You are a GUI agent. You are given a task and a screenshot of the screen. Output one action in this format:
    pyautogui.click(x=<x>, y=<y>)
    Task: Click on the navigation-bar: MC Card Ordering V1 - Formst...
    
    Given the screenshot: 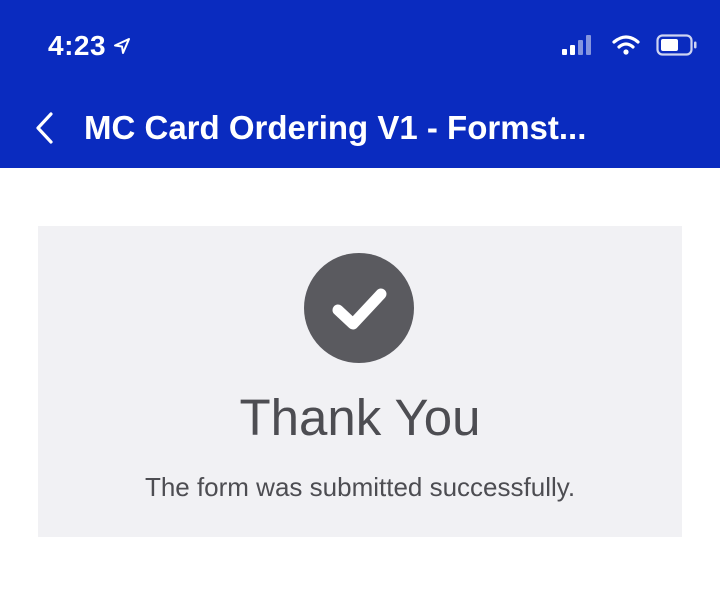 What is the action you would take?
    pyautogui.click(x=360, y=129)
    